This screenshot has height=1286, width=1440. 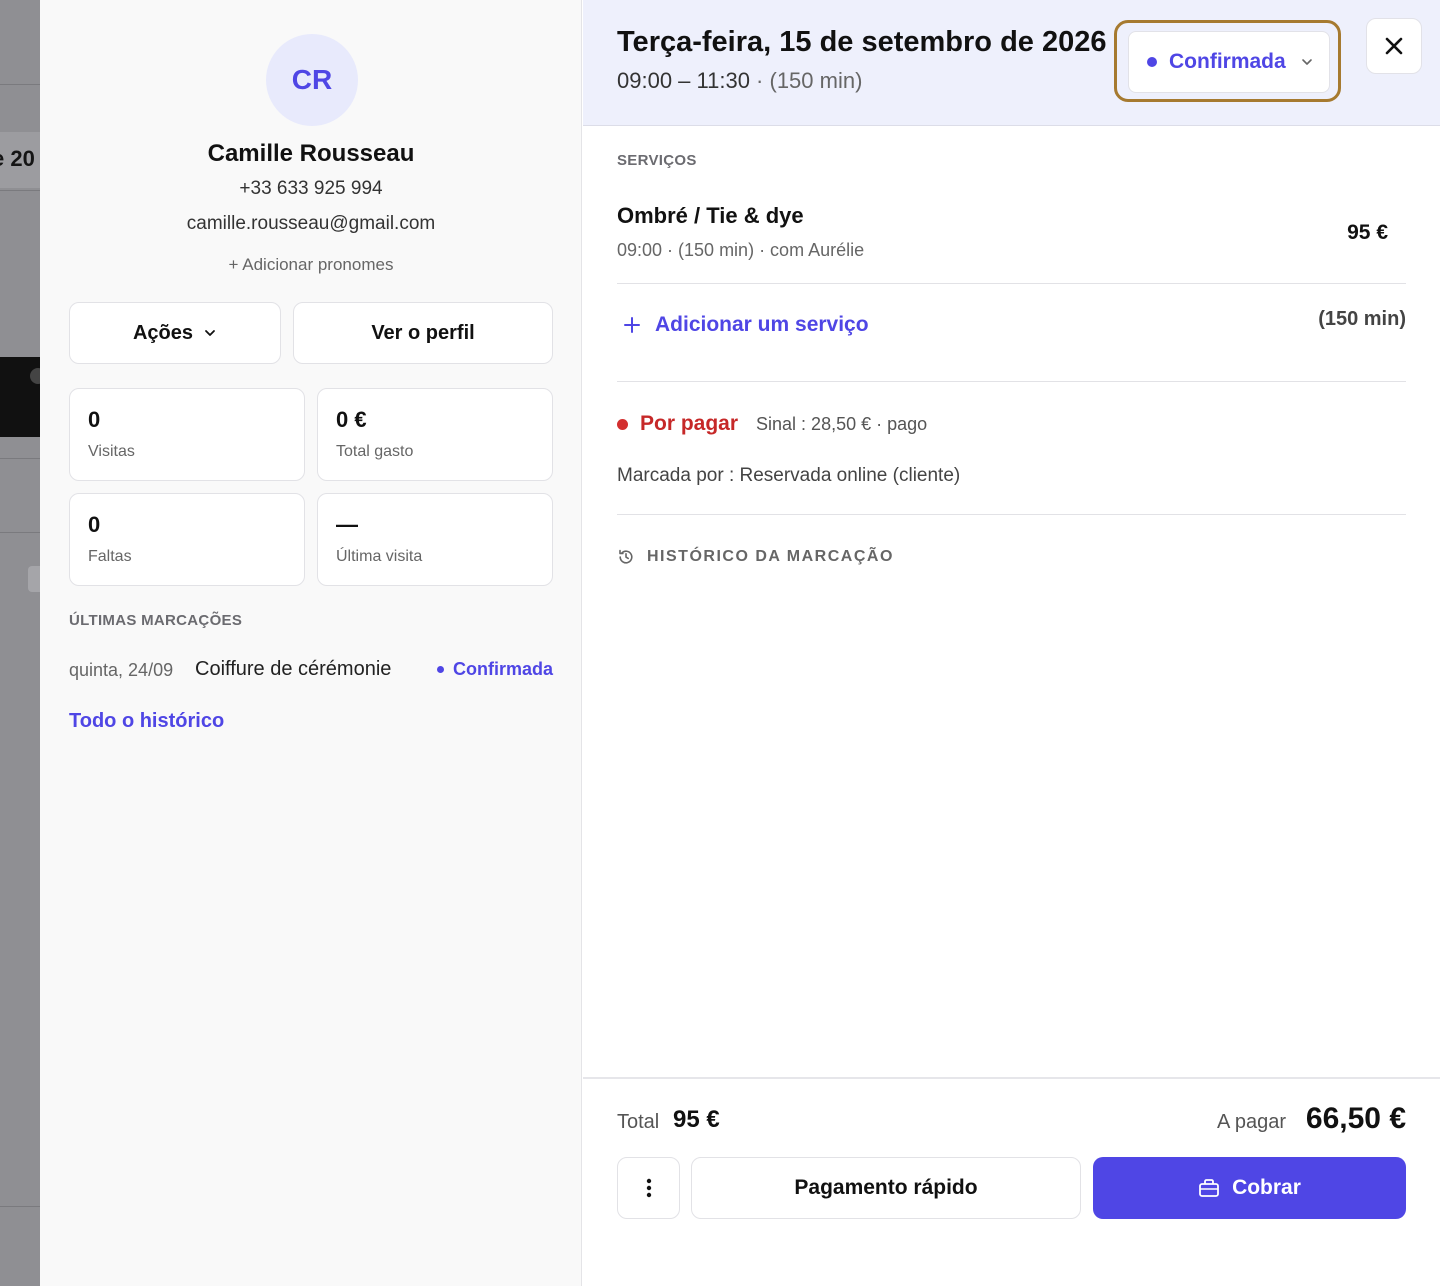 I want to click on booking-time: 09:00 – 11:30 · (150 min), so click(x=739, y=81).